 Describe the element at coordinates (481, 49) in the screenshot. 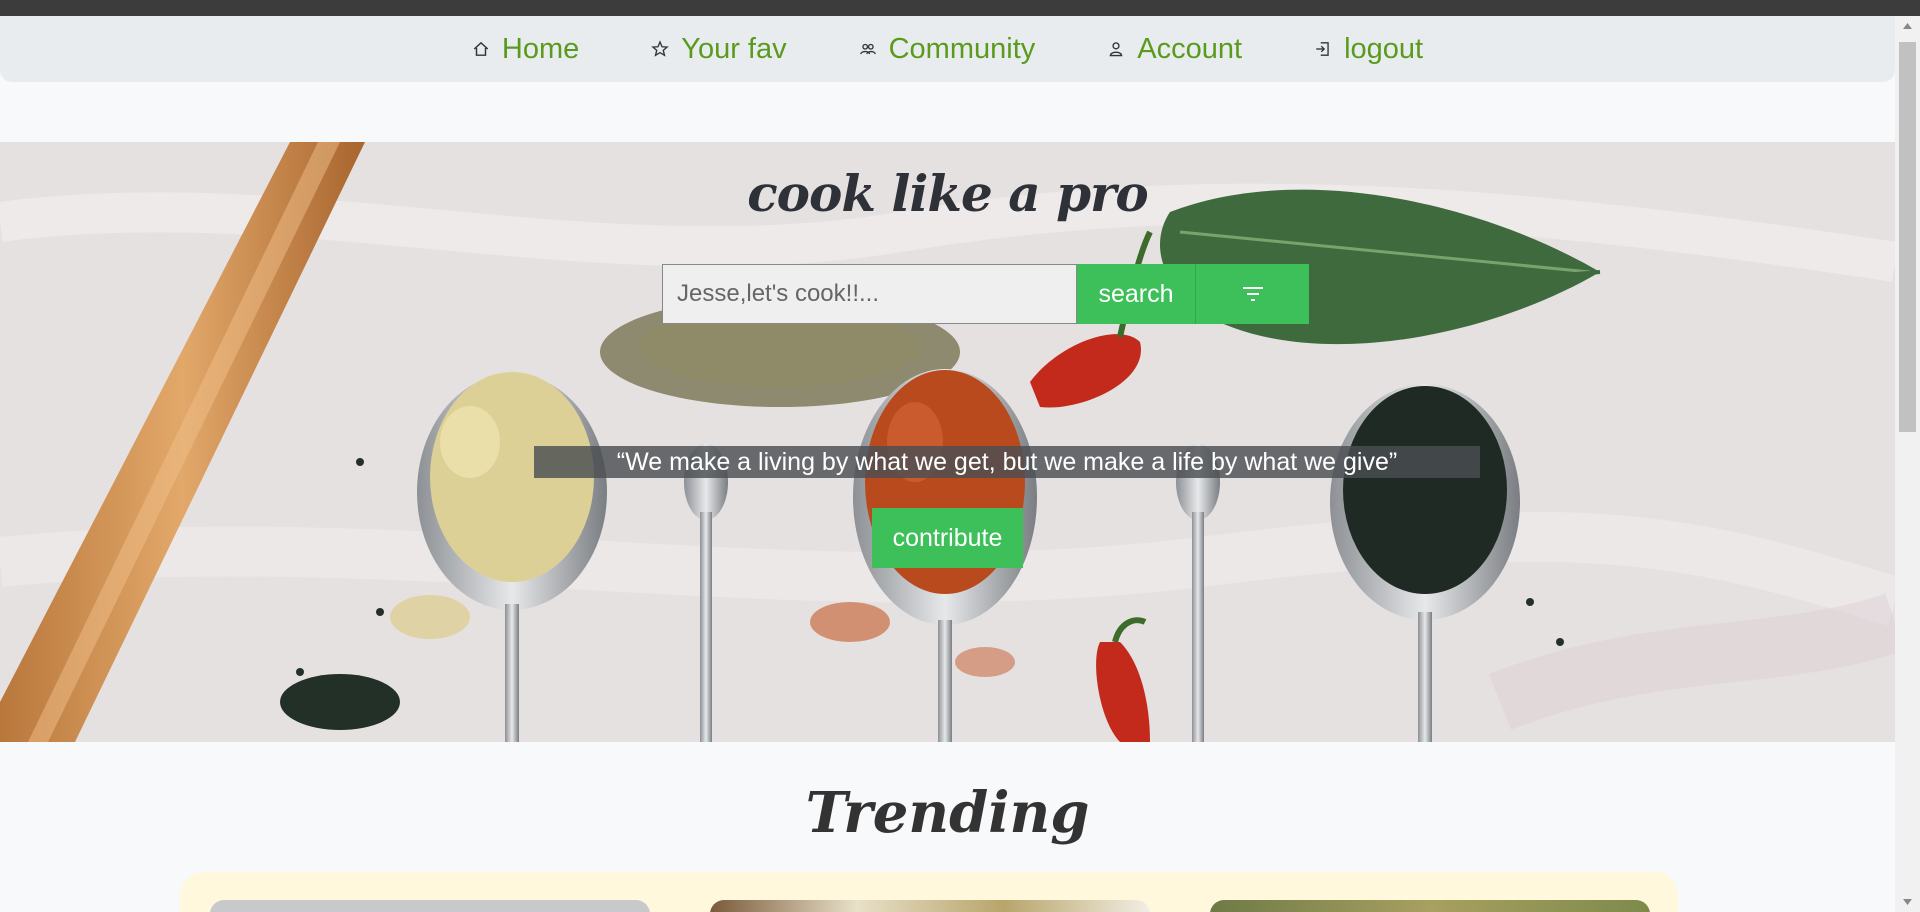

I see `home-icon` at that location.